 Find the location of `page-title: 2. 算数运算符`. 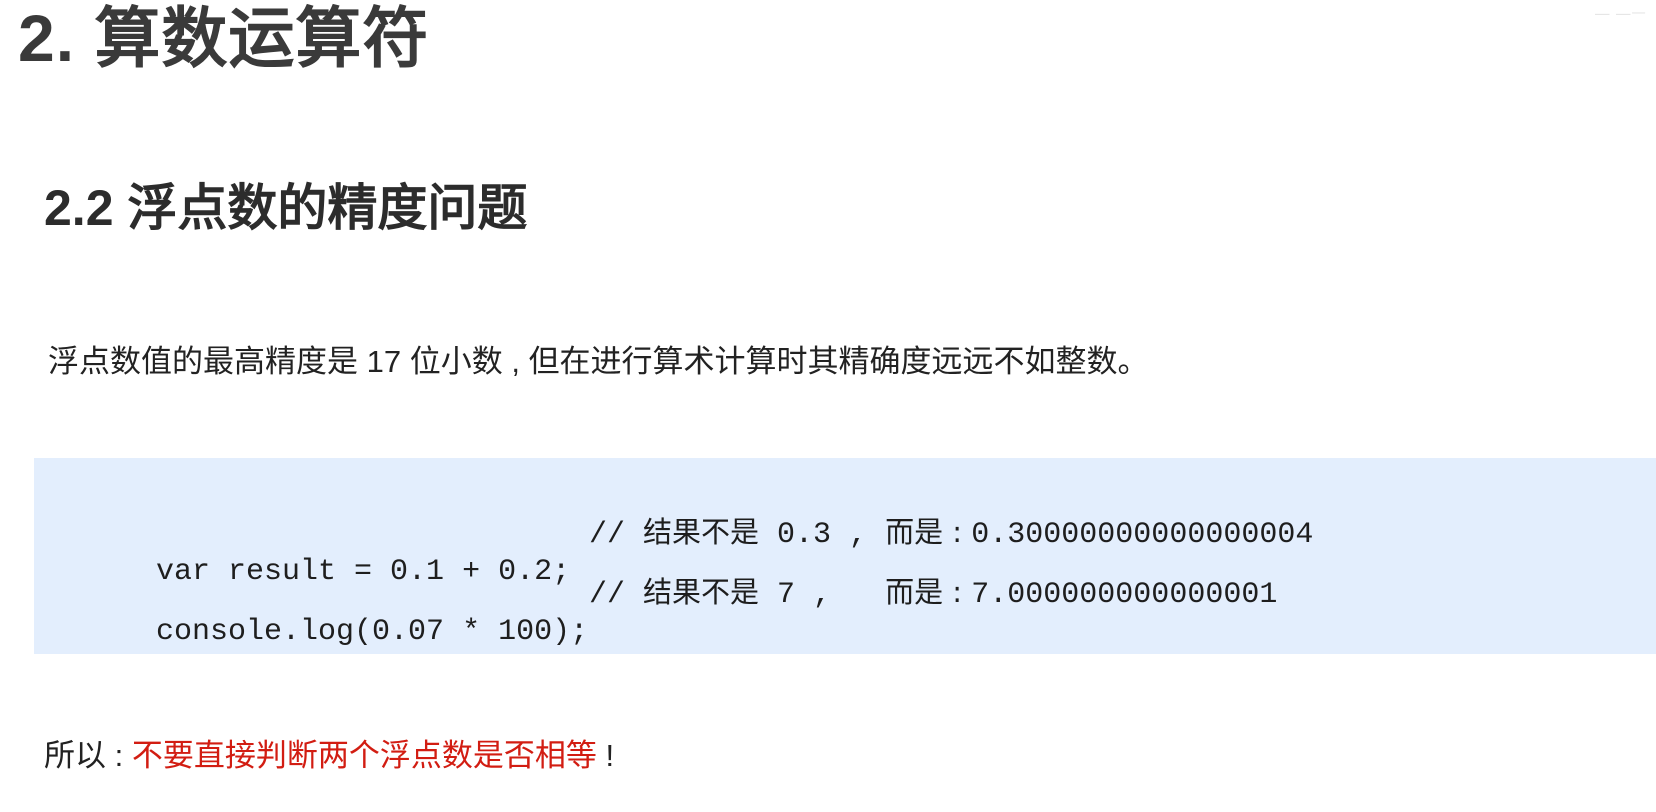

page-title: 2. 算数运算符 is located at coordinates (224, 38).